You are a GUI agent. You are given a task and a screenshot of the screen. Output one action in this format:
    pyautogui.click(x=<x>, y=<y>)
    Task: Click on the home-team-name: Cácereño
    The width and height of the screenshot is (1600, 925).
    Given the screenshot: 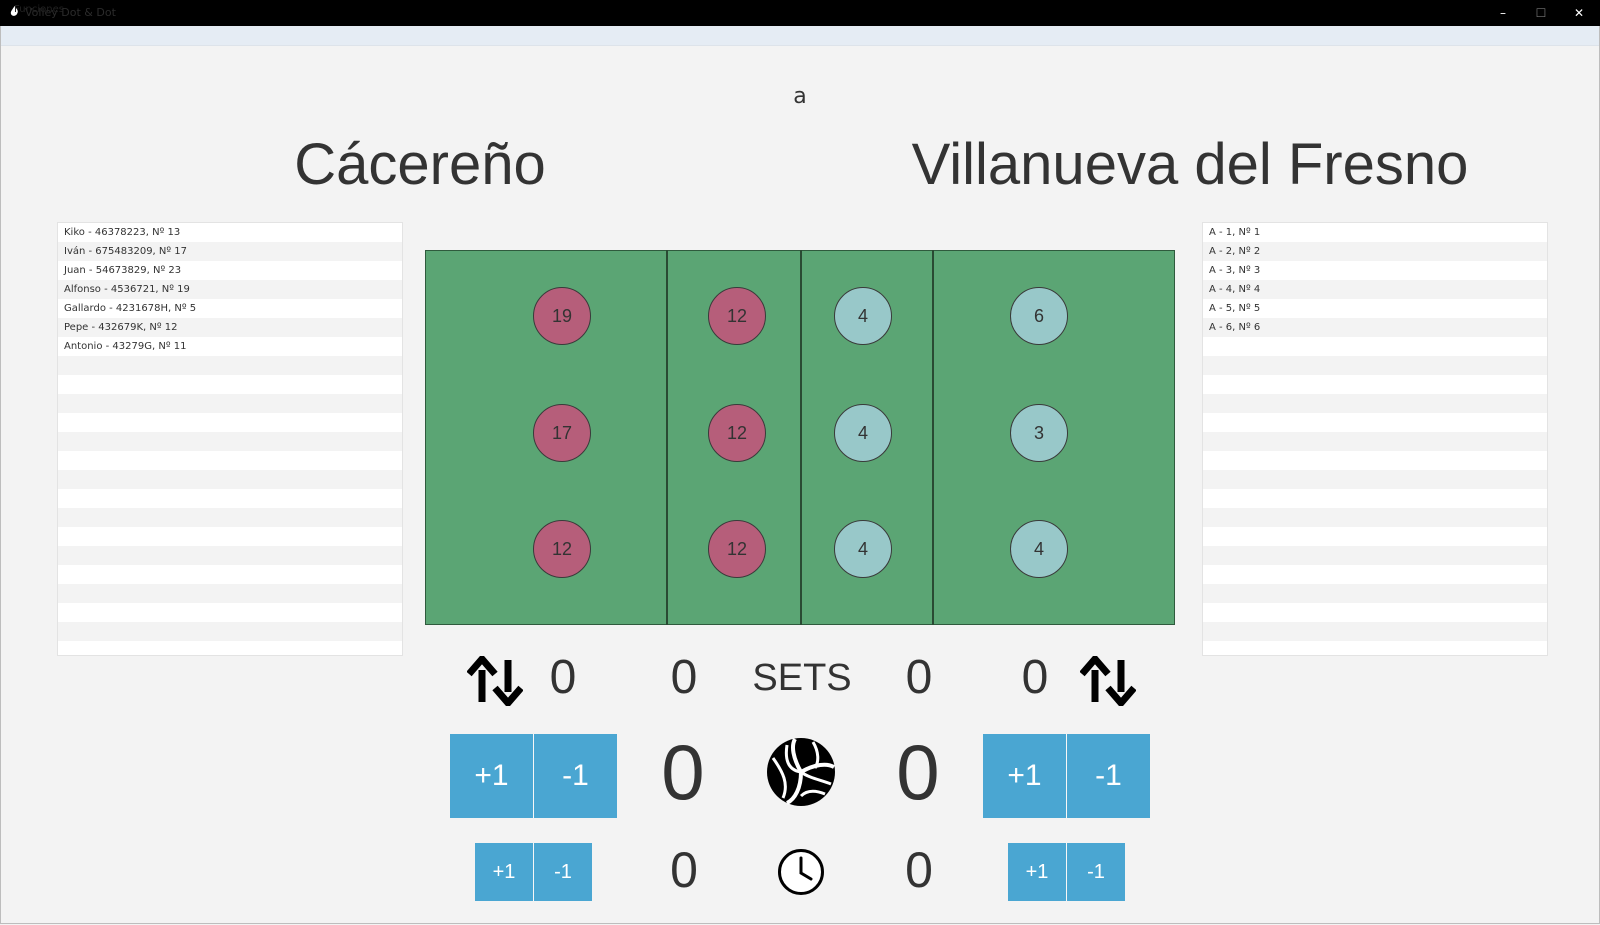 What is the action you would take?
    pyautogui.click(x=420, y=164)
    